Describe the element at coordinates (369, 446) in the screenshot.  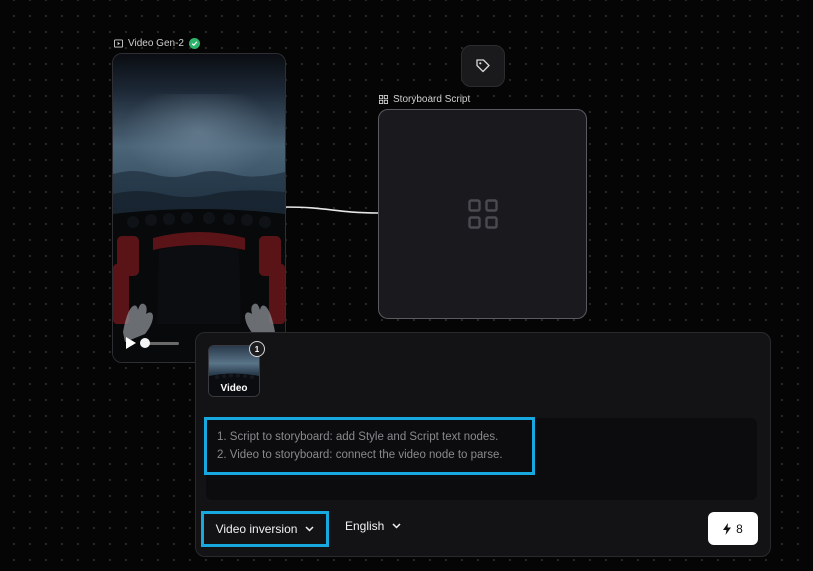
I see `prompt-highlight-box` at that location.